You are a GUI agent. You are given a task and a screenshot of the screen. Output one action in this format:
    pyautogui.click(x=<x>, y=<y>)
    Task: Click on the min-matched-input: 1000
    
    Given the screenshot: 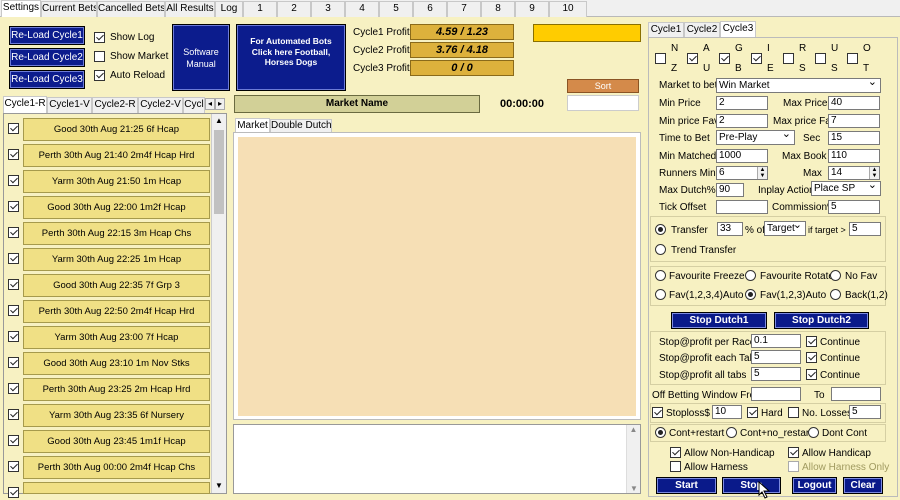 What is the action you would take?
    pyautogui.click(x=742, y=156)
    